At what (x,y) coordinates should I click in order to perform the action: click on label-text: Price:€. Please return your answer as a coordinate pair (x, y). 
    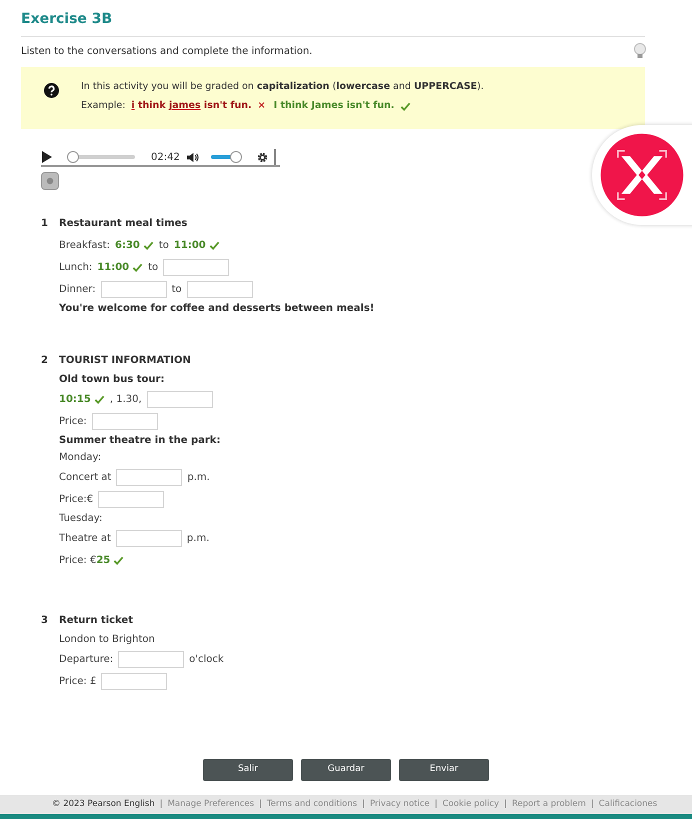
    Looking at the image, I should click on (76, 499).